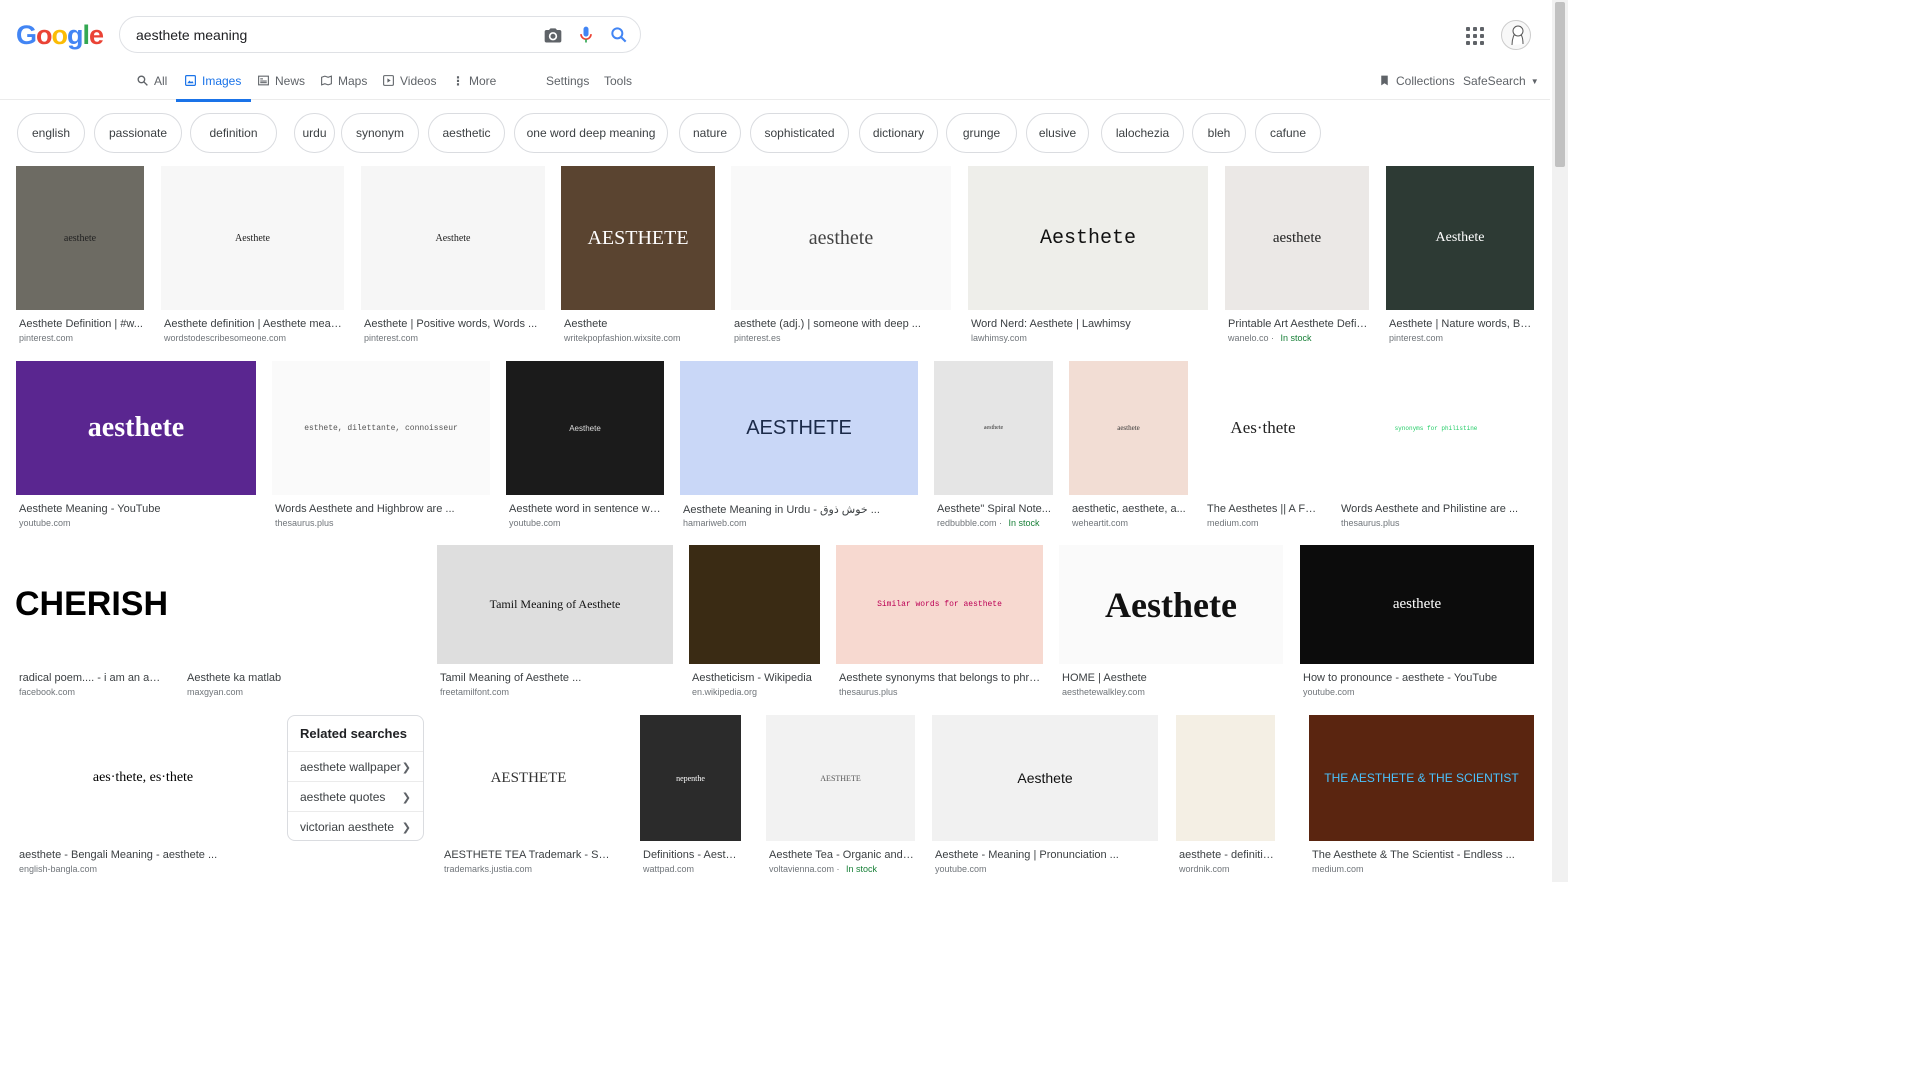 The image size is (1920, 1080). Describe the element at coordinates (355, 766) in the screenshot. I see `related-search-item: aesthete wallpaper ❯` at that location.